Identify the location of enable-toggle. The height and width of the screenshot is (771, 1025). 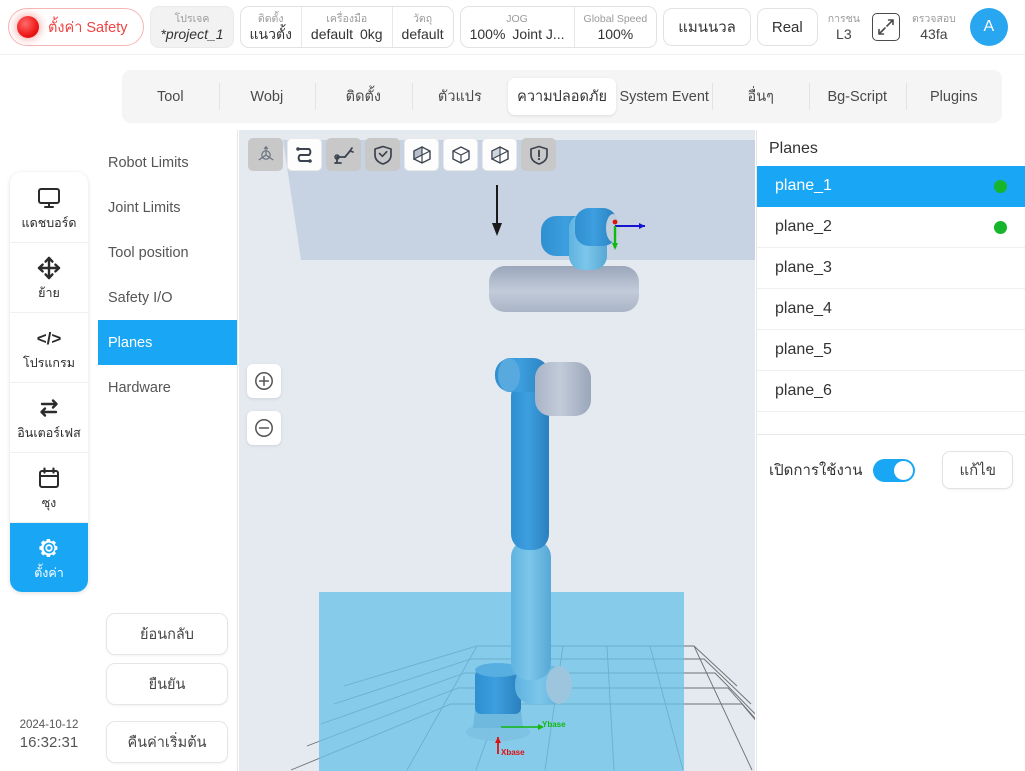
(894, 470).